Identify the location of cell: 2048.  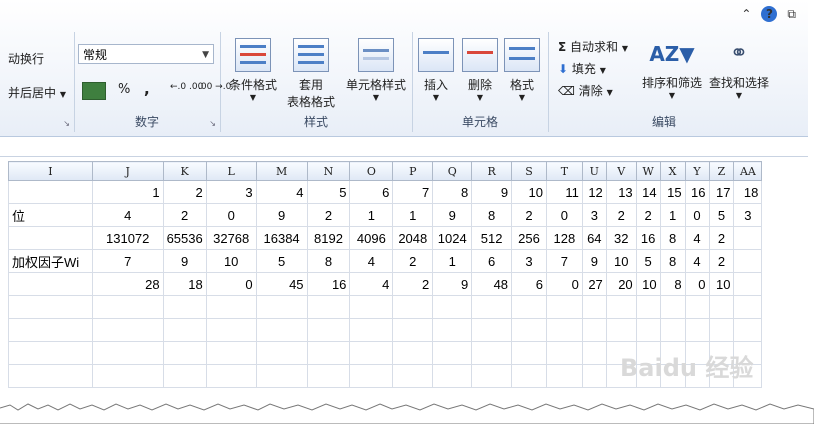
(413, 238).